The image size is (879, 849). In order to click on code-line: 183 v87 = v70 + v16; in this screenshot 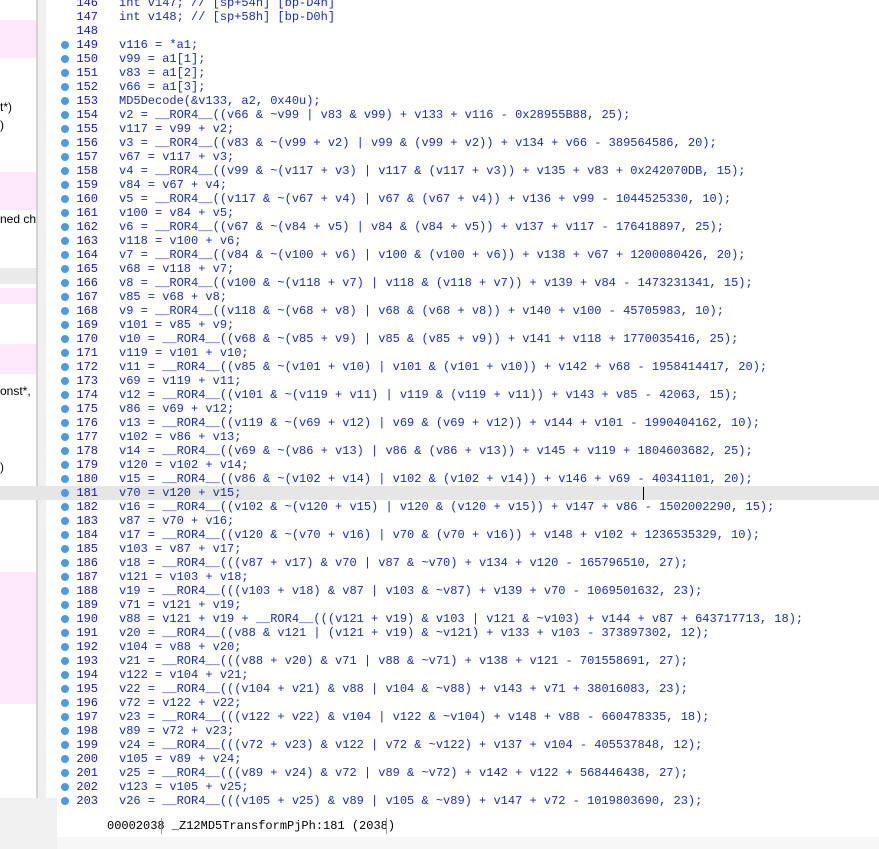, I will do `click(439, 521)`.